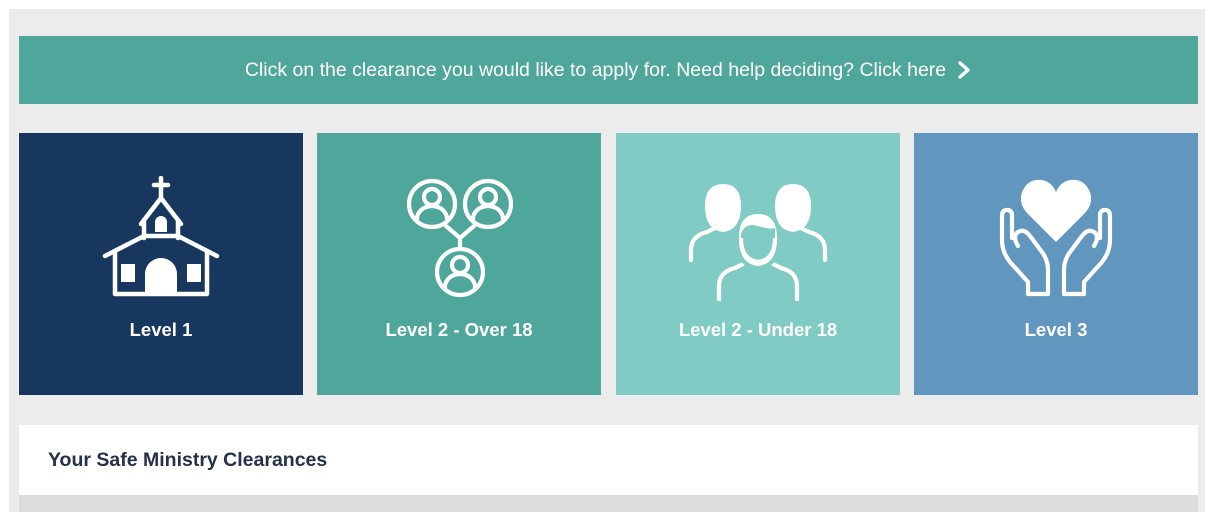 The height and width of the screenshot is (512, 1205). Describe the element at coordinates (608, 460) in the screenshot. I see `clearances-panel: Your Safe Ministry Clearances` at that location.